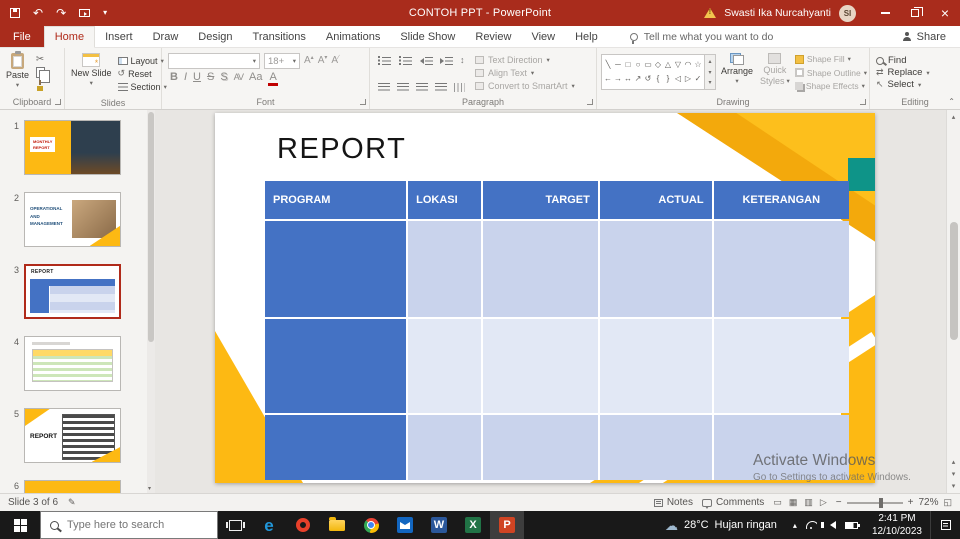  What do you see at coordinates (135, 73) in the screenshot?
I see `reset-button: ↺ Reset` at bounding box center [135, 73].